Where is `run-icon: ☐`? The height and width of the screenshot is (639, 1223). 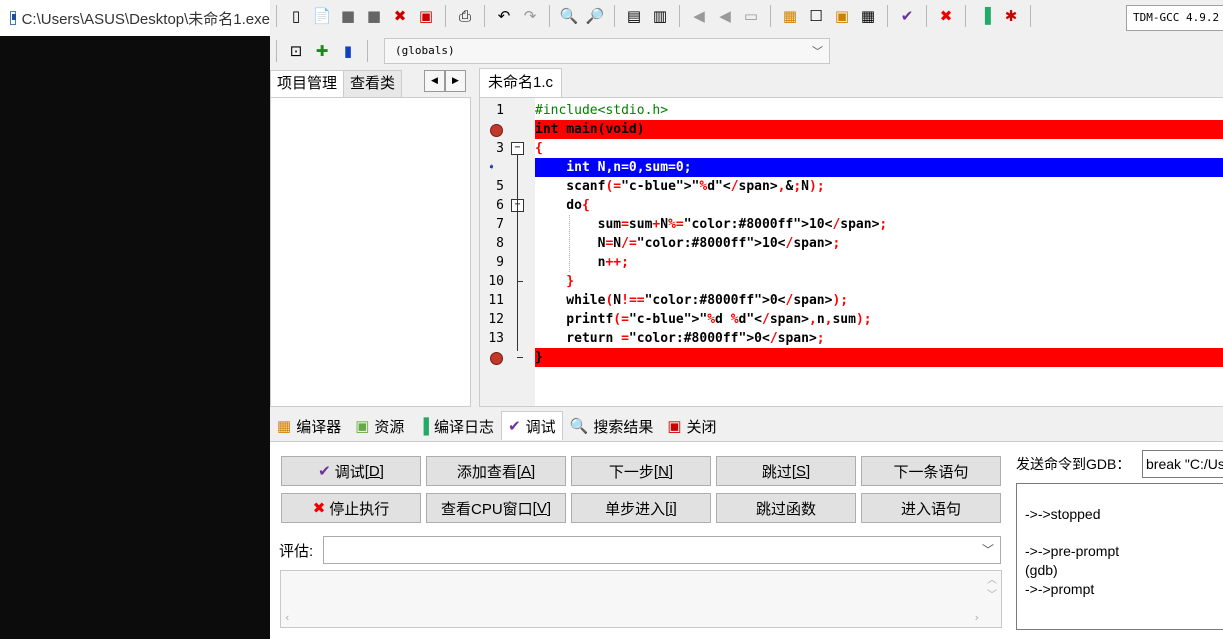 run-icon: ☐ is located at coordinates (816, 16).